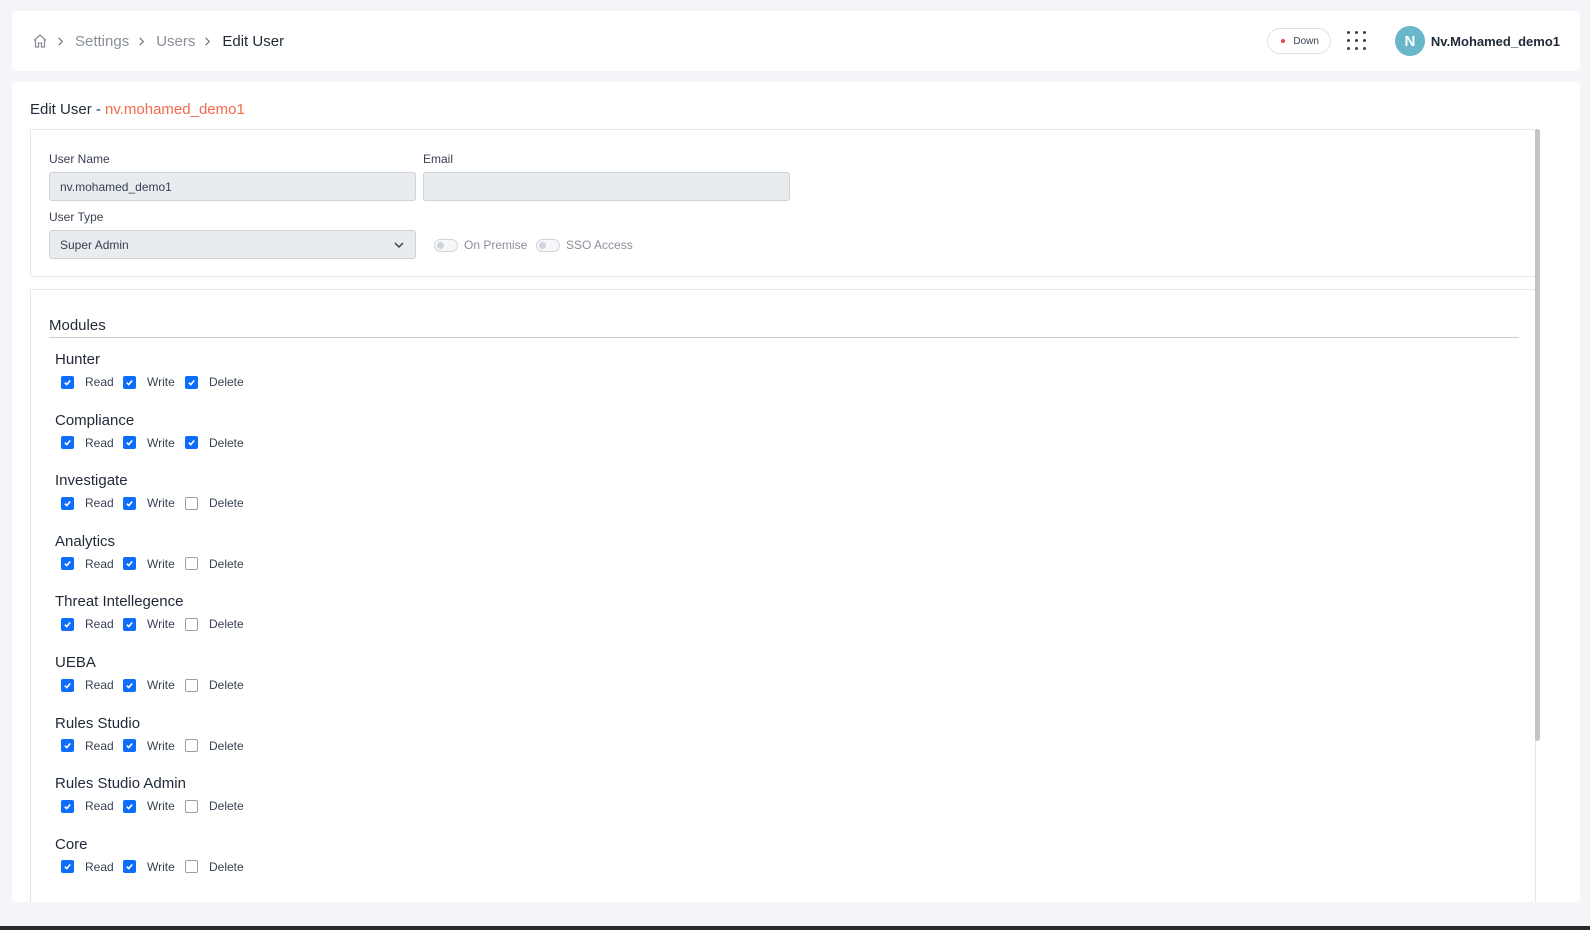 This screenshot has width=1590, height=930. What do you see at coordinates (399, 245) in the screenshot?
I see `chevron-down-icon` at bounding box center [399, 245].